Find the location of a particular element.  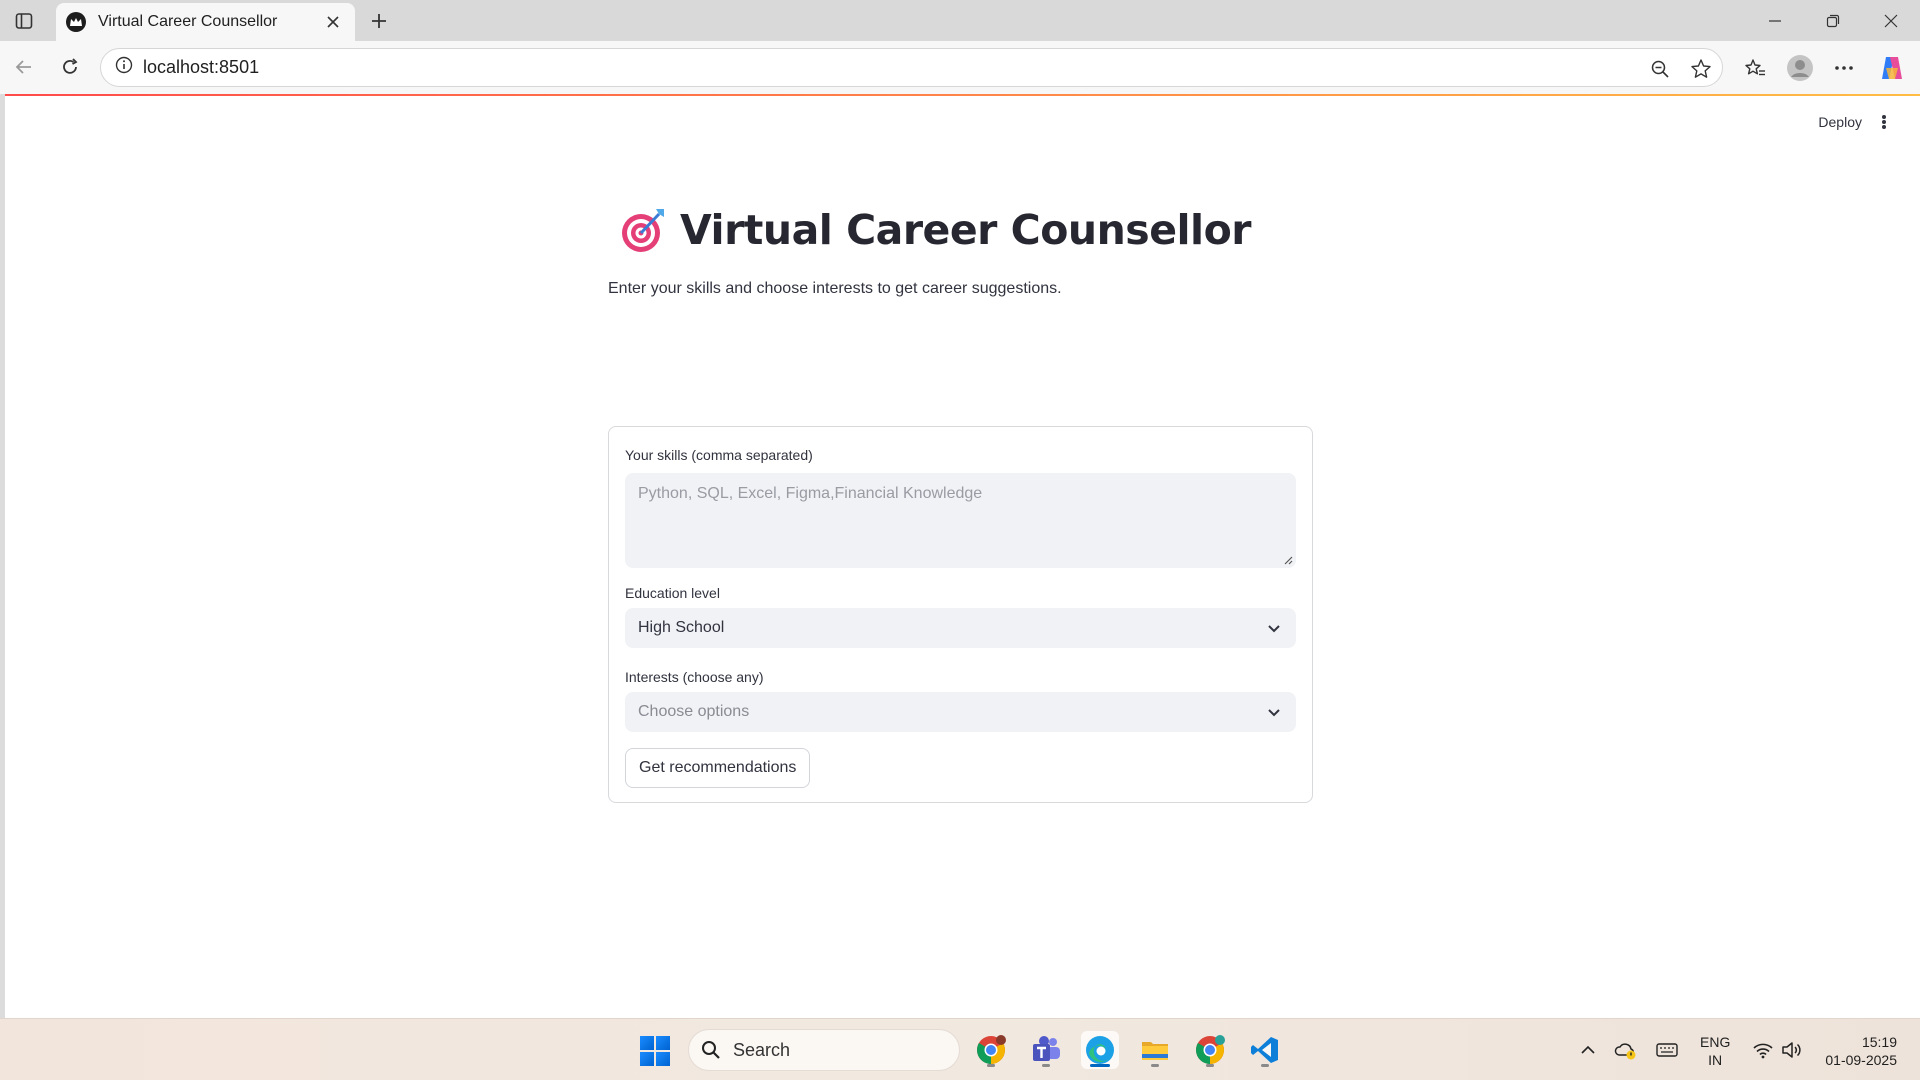

minimize-icon is located at coordinates (1775, 21).